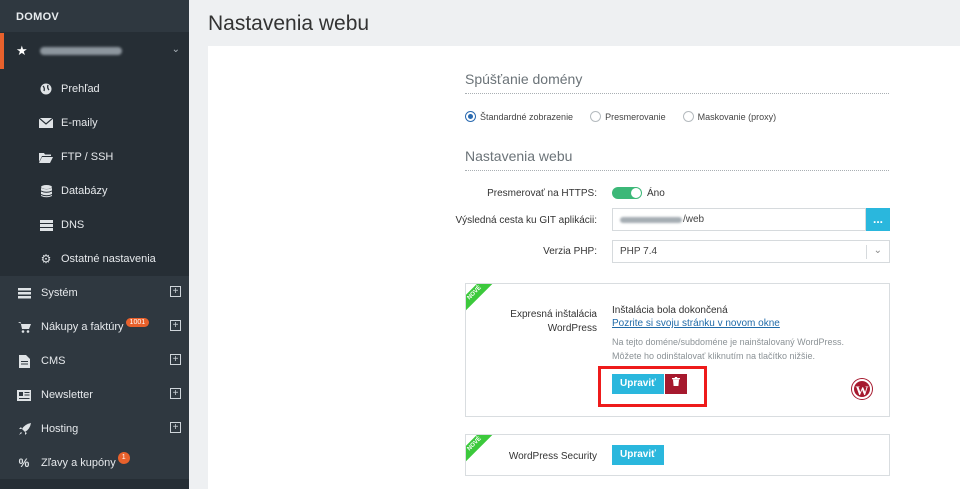  What do you see at coordinates (46, 157) in the screenshot?
I see `folder-open-icon` at bounding box center [46, 157].